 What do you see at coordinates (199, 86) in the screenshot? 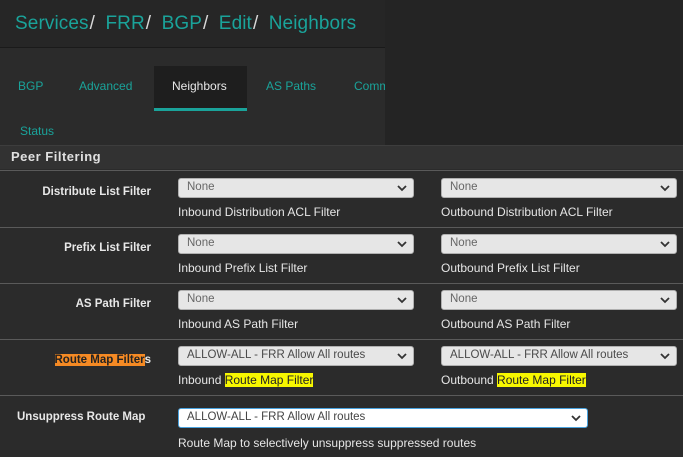
I see `tab-neighbors: Neighbors` at bounding box center [199, 86].